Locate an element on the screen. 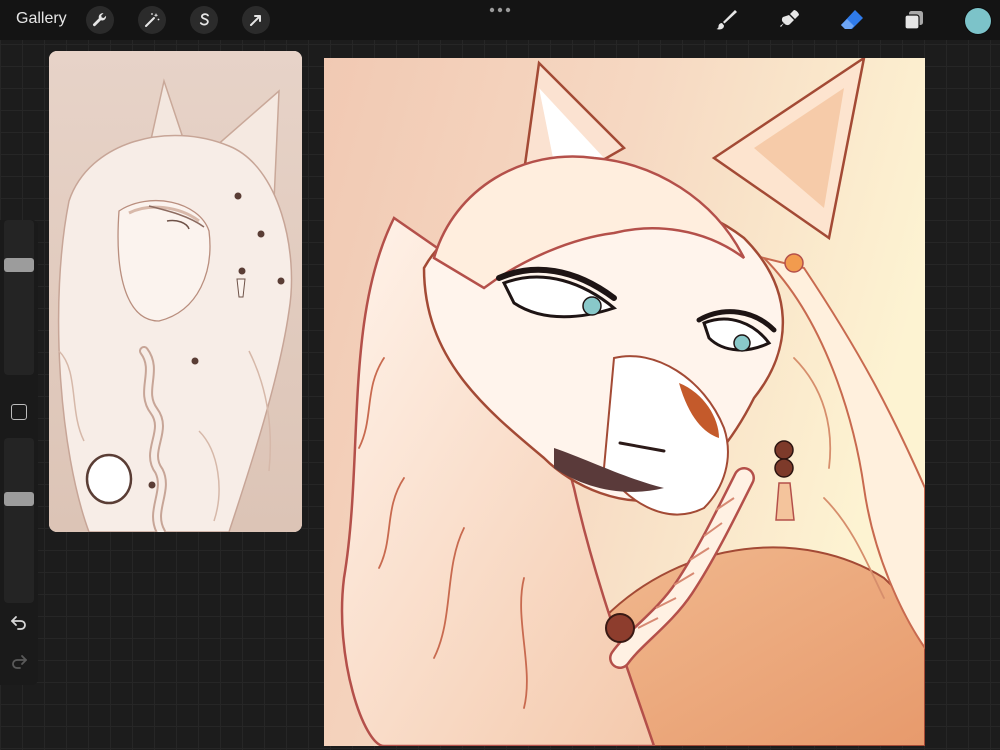 The width and height of the screenshot is (1000, 750). selection-button is located at coordinates (204, 20).